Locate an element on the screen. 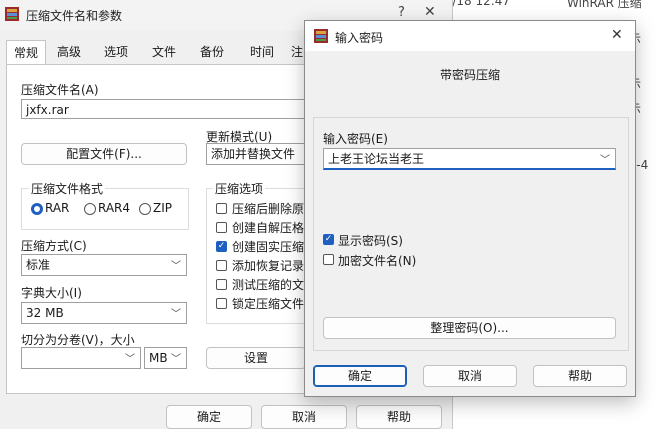  option-lock-label: 锁定压缩文件 is located at coordinates (268, 304).